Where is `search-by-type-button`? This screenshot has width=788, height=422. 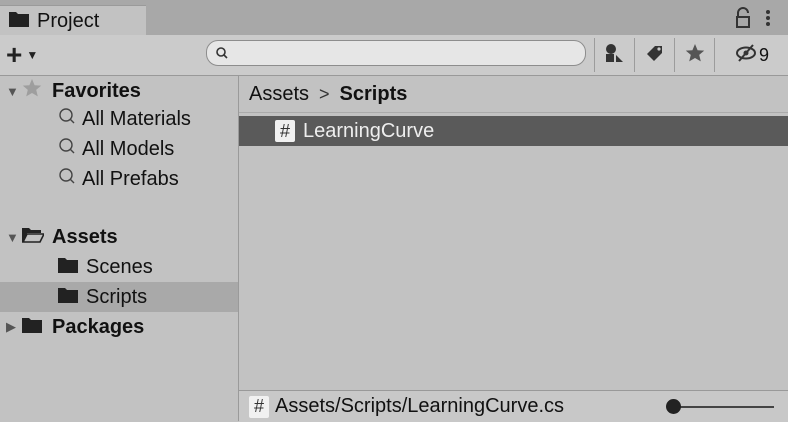 search-by-type-button is located at coordinates (614, 55).